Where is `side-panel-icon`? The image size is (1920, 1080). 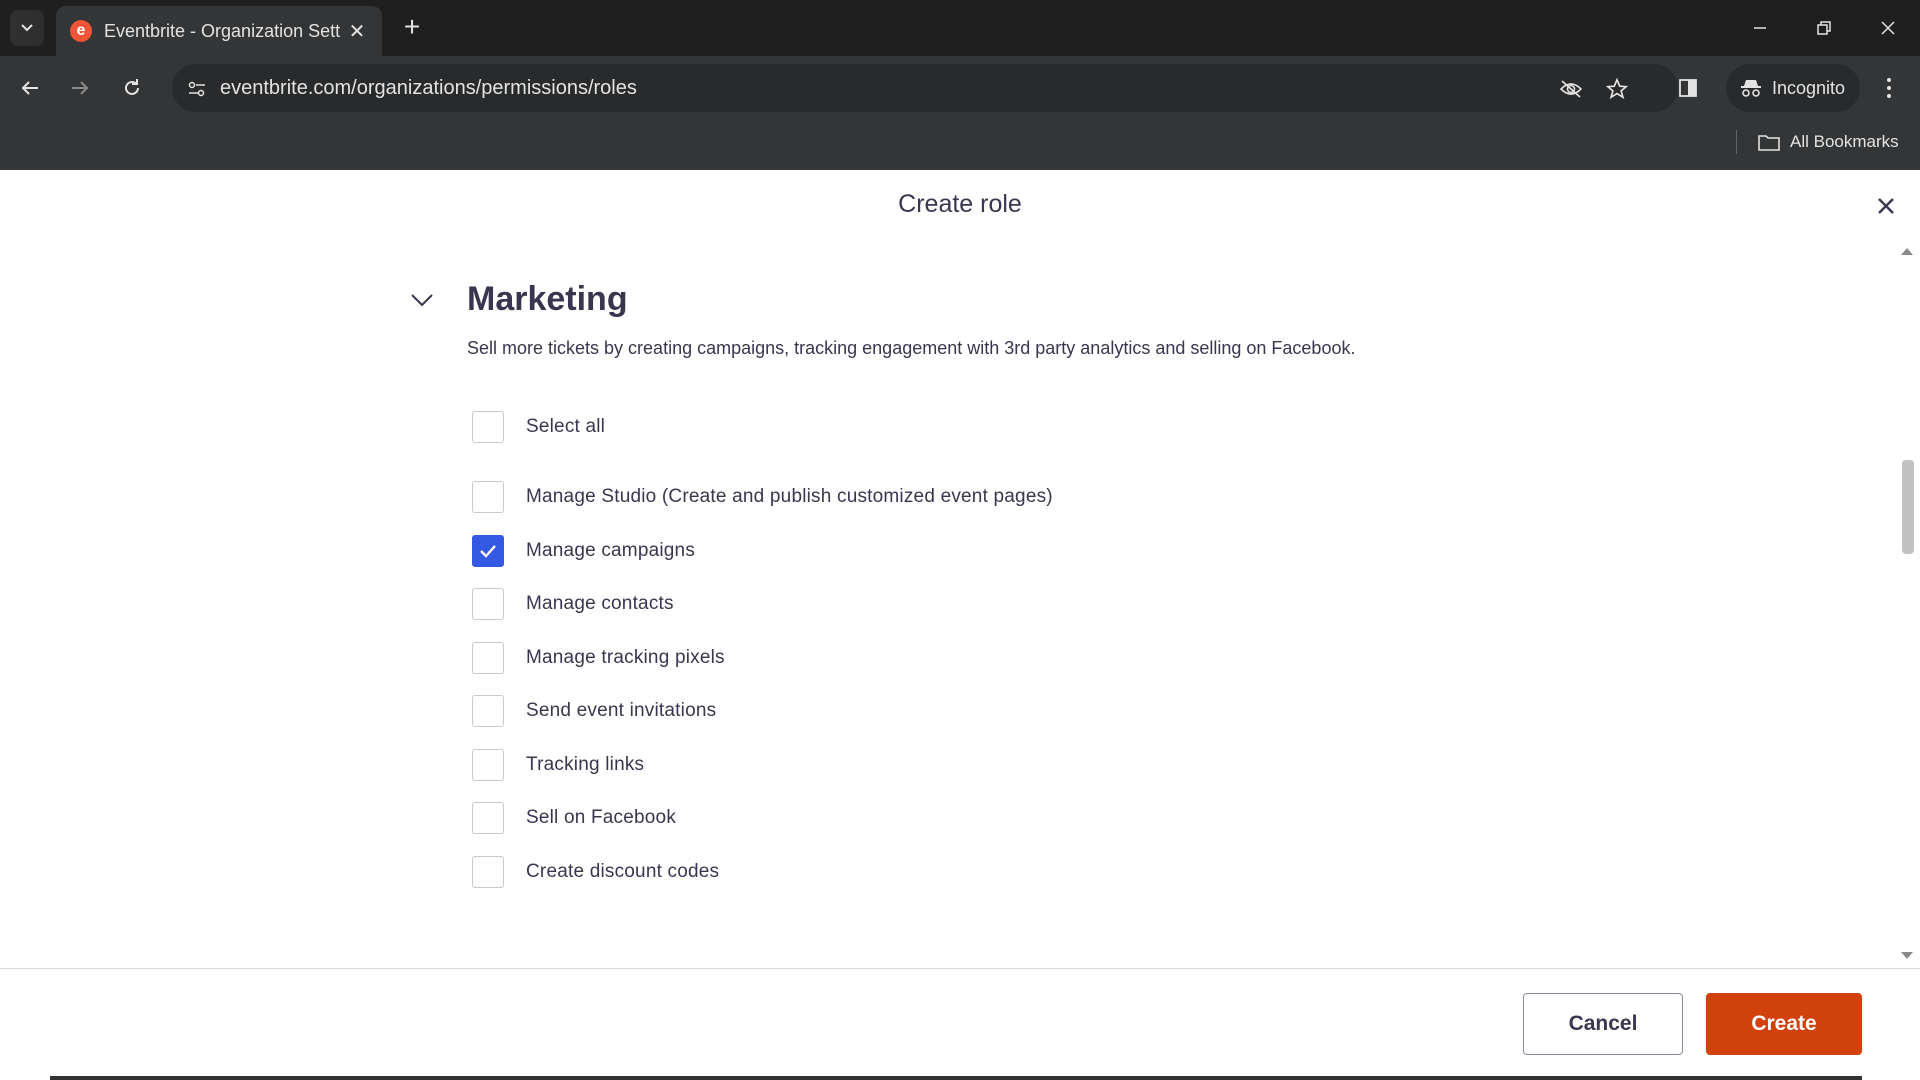
side-panel-icon is located at coordinates (1688, 88).